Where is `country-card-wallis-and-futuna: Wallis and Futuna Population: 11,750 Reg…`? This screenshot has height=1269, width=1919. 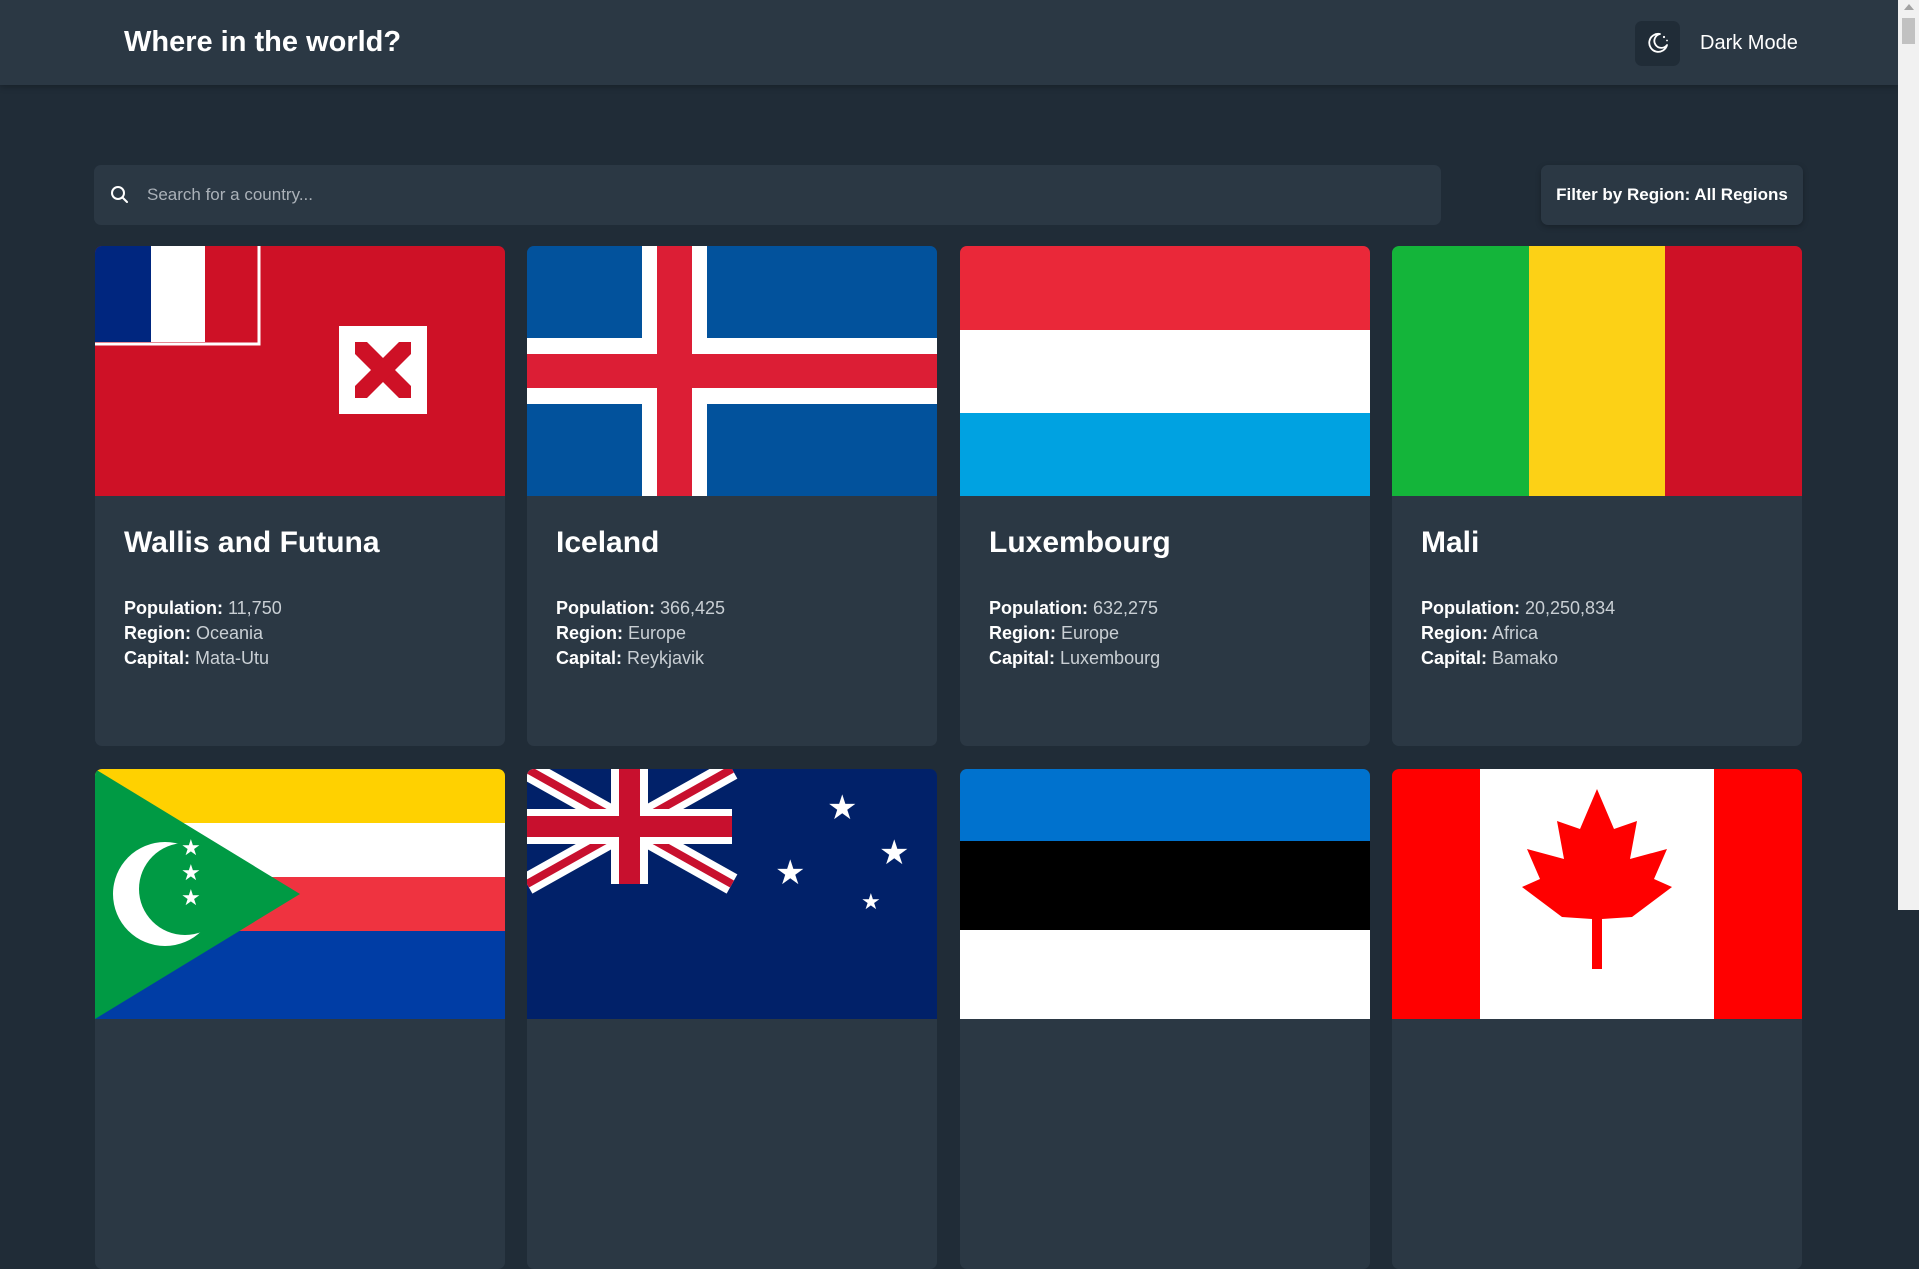
country-card-wallis-and-futuna: Wallis and Futuna Population: 11,750 Reg… is located at coordinates (300, 496).